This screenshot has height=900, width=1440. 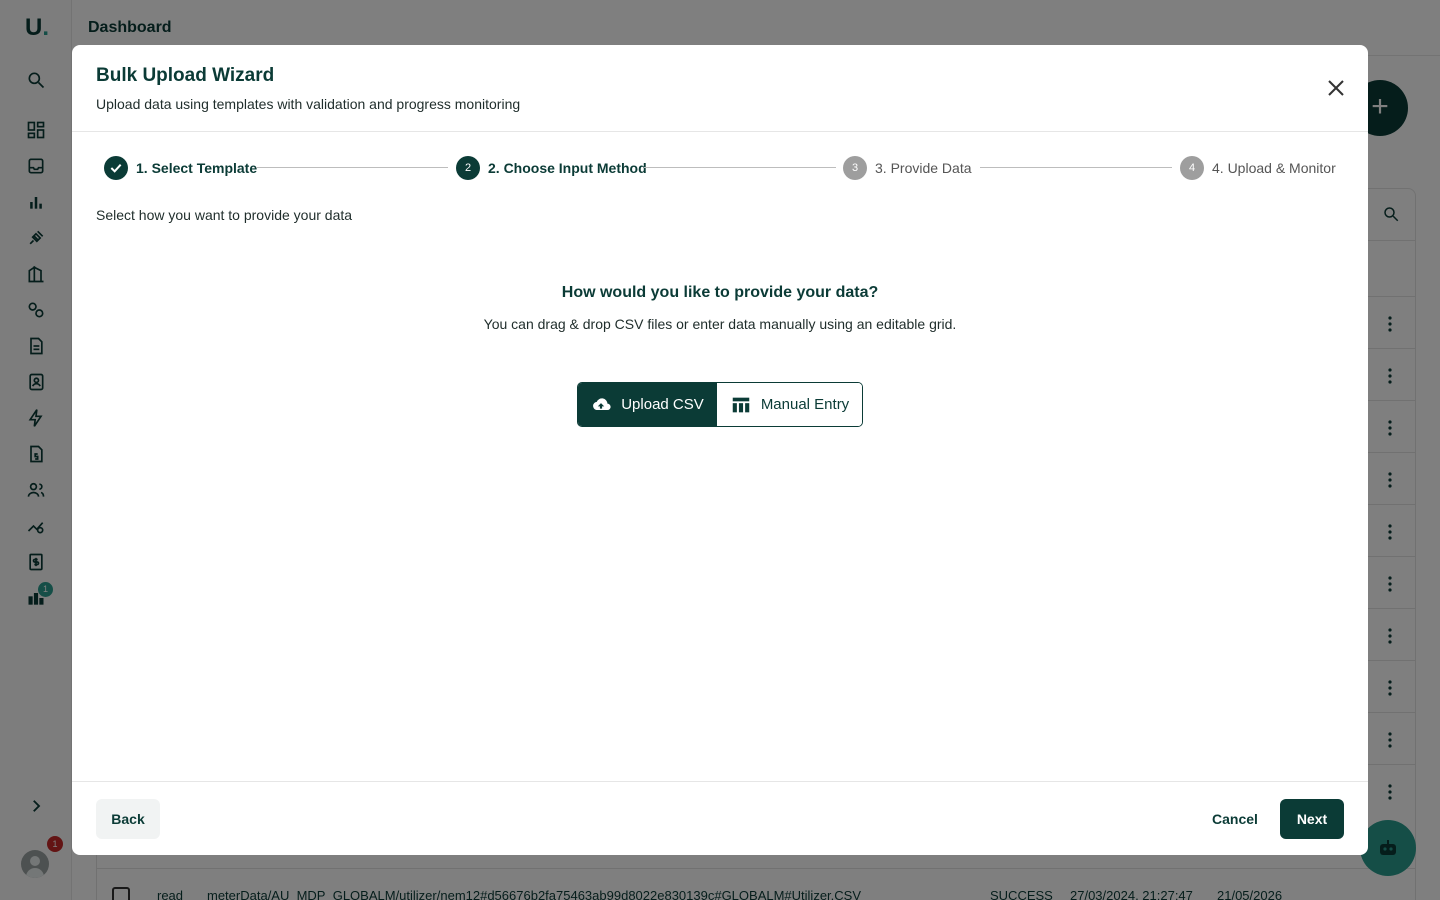 What do you see at coordinates (567, 168) in the screenshot?
I see `step-label: 2. Choose Input Method` at bounding box center [567, 168].